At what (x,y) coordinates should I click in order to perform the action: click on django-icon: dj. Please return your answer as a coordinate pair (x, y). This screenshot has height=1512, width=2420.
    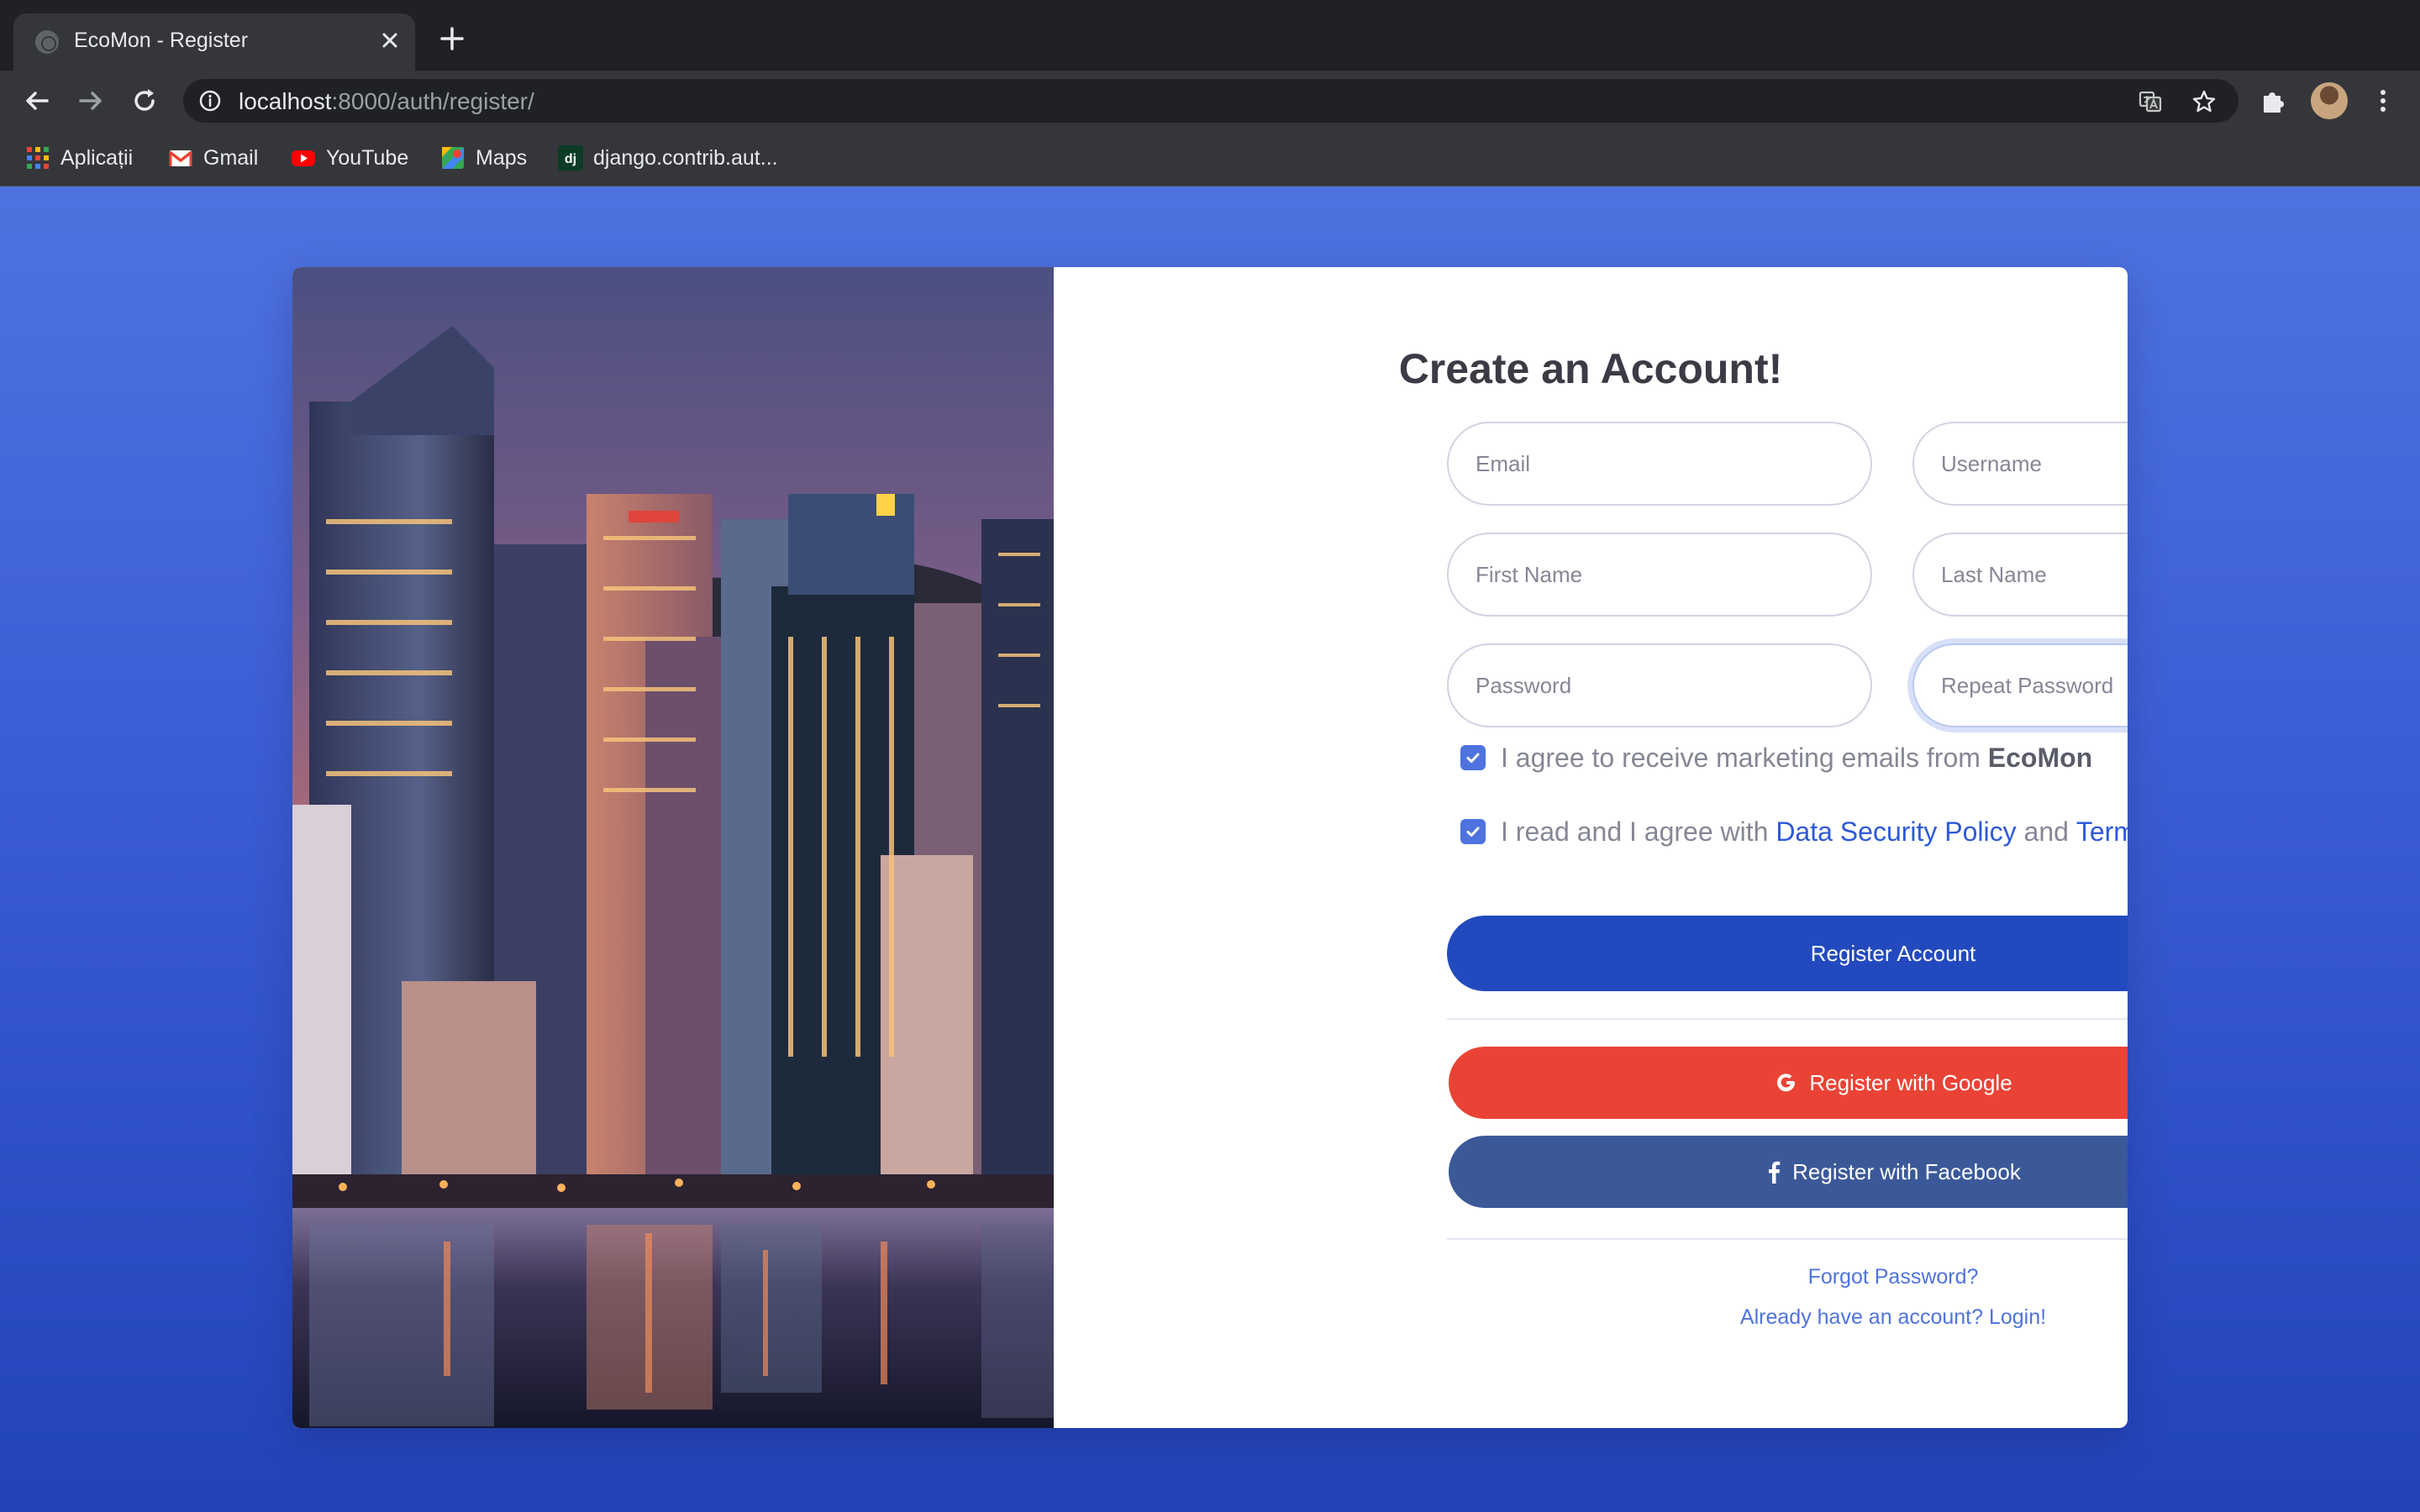
    Looking at the image, I should click on (570, 158).